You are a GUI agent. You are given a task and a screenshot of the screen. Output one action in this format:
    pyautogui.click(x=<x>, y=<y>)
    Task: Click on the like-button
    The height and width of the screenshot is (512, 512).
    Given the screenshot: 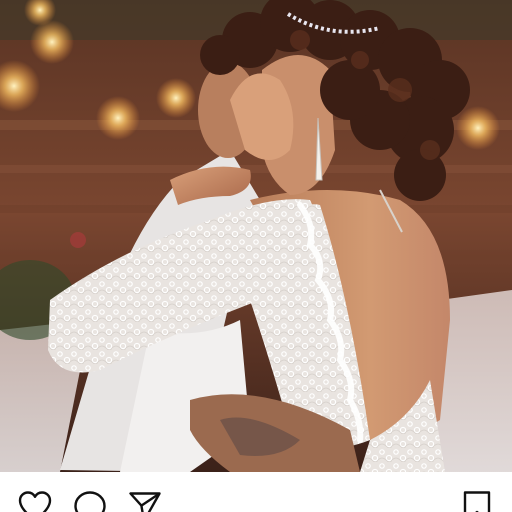 What is the action you would take?
    pyautogui.click(x=35, y=501)
    